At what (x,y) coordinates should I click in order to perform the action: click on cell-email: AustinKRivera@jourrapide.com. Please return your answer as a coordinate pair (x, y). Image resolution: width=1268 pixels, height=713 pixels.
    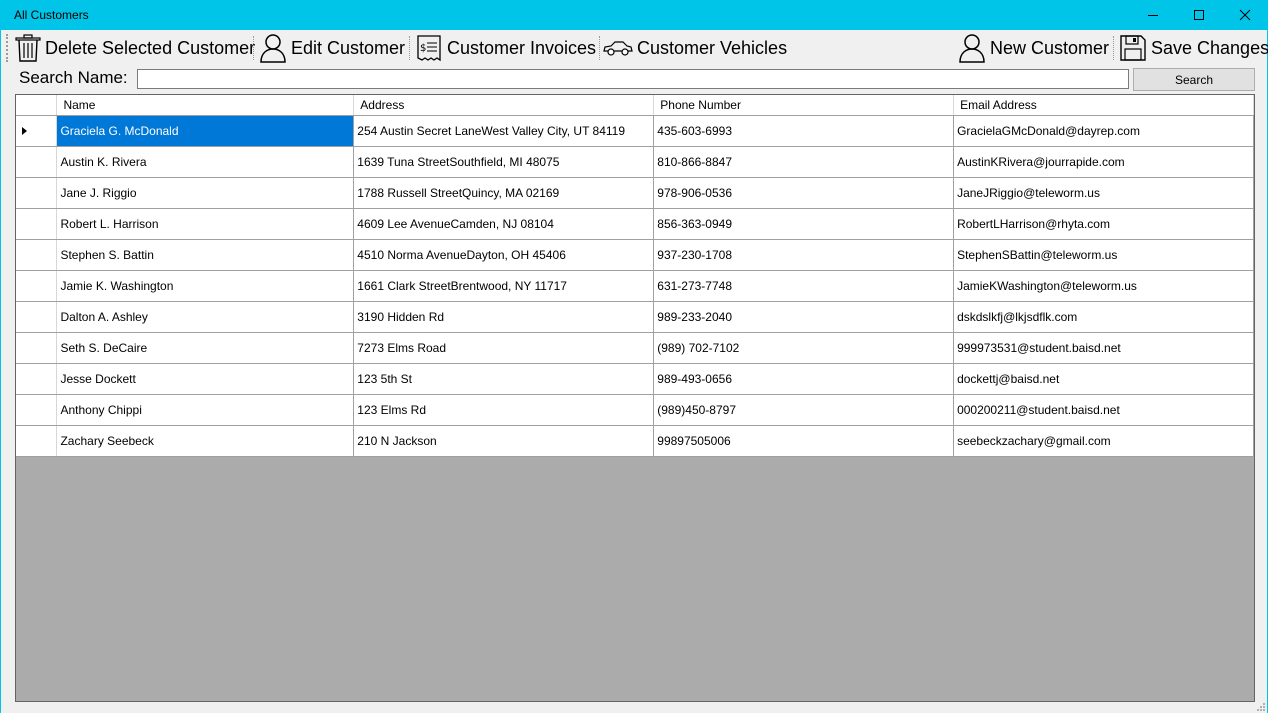
    Looking at the image, I should click on (1103, 162).